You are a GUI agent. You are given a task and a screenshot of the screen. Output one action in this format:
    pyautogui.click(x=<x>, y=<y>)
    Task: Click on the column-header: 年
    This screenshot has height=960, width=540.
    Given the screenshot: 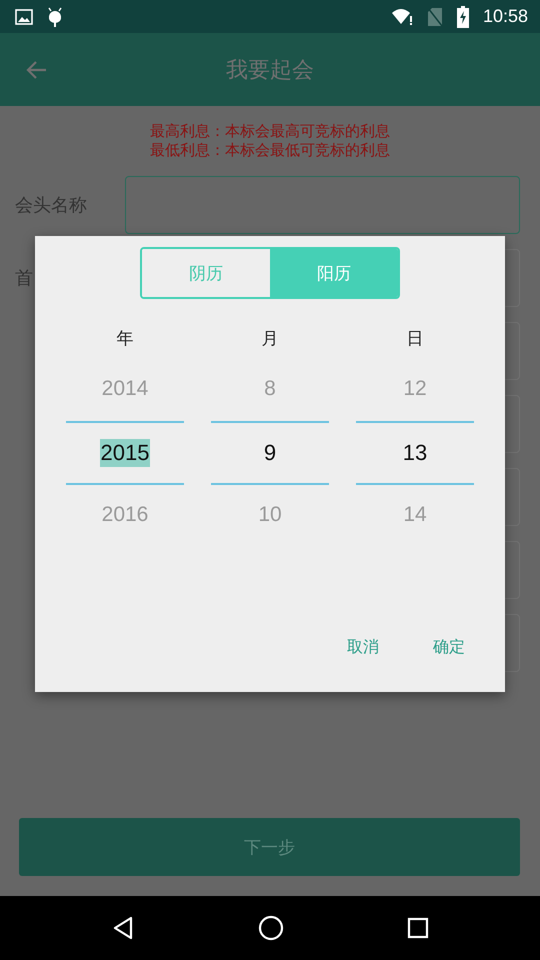 What is the action you would take?
    pyautogui.click(x=125, y=339)
    